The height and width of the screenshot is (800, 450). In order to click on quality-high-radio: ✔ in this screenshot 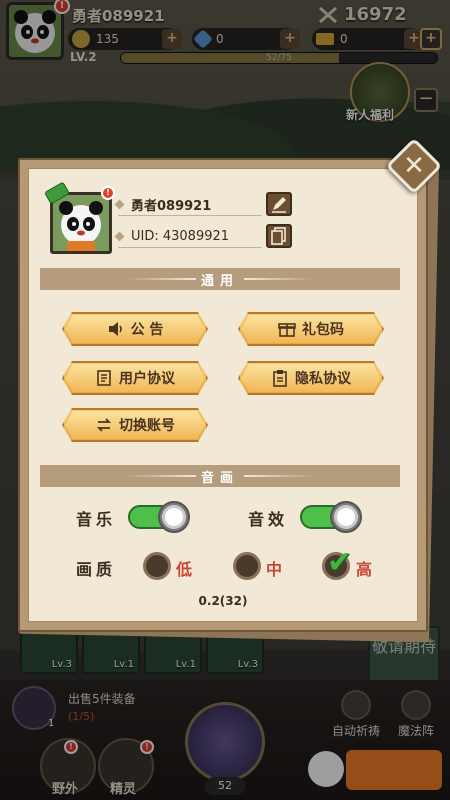, I will do `click(337, 562)`.